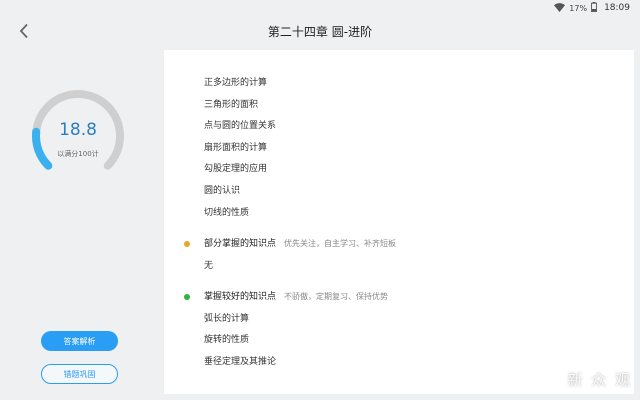 The image size is (640, 400). I want to click on answer-analysis-button: 答案解析, so click(79, 341).